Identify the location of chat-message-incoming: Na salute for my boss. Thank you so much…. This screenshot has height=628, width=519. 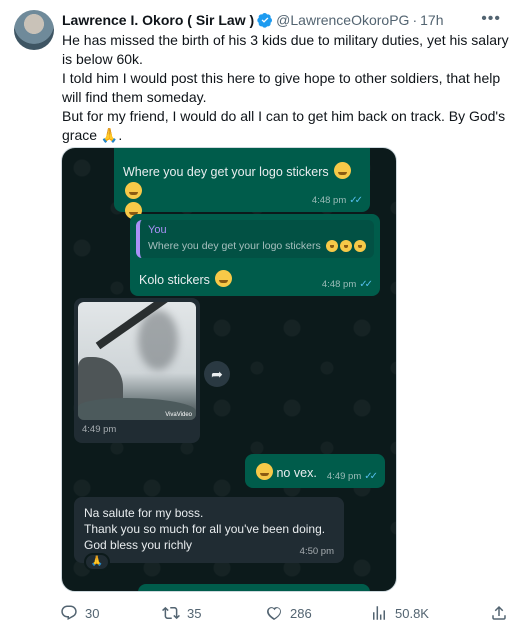
(209, 530).